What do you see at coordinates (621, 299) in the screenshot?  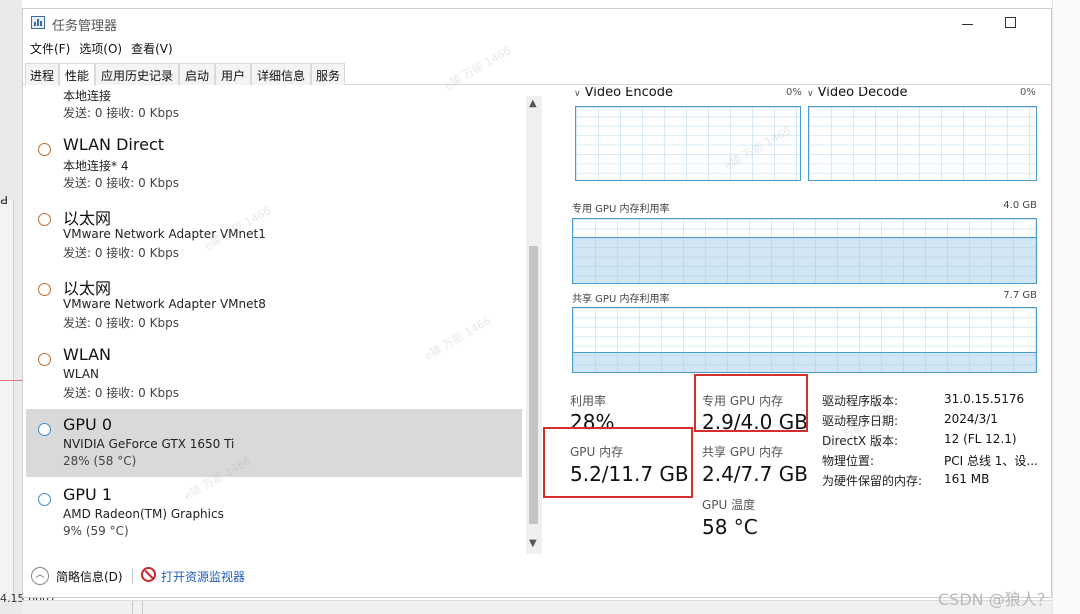 I see `shared-memory-graph-title: 共享 GPU 内存利用率` at bounding box center [621, 299].